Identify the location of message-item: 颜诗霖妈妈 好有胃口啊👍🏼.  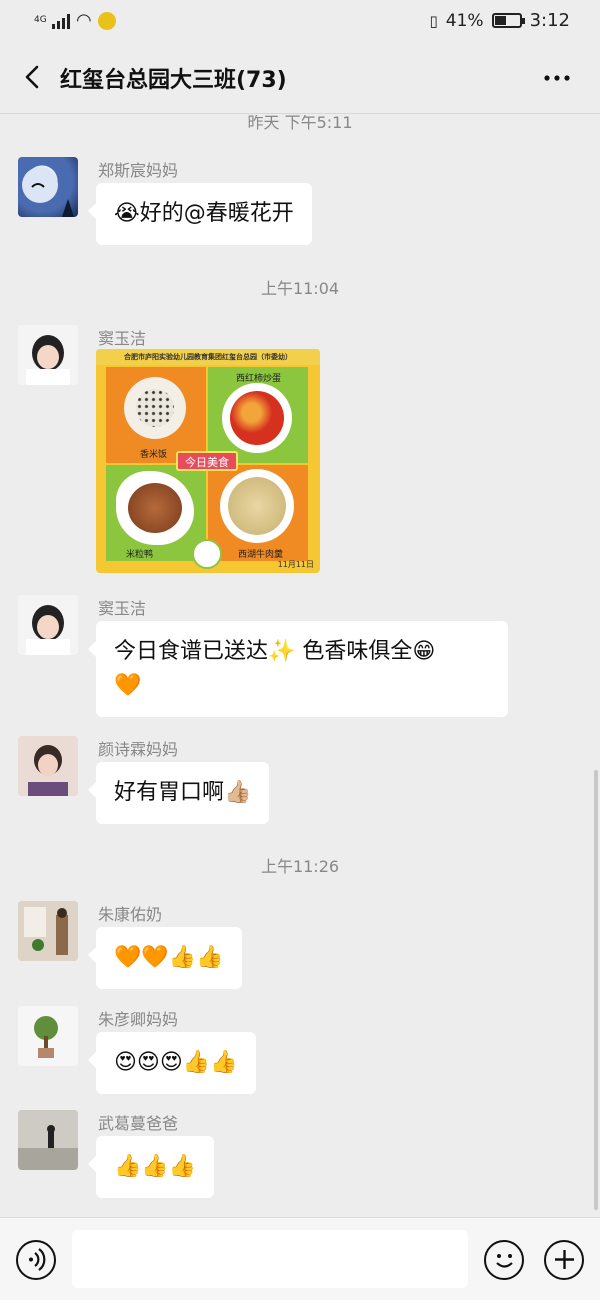
(298, 781).